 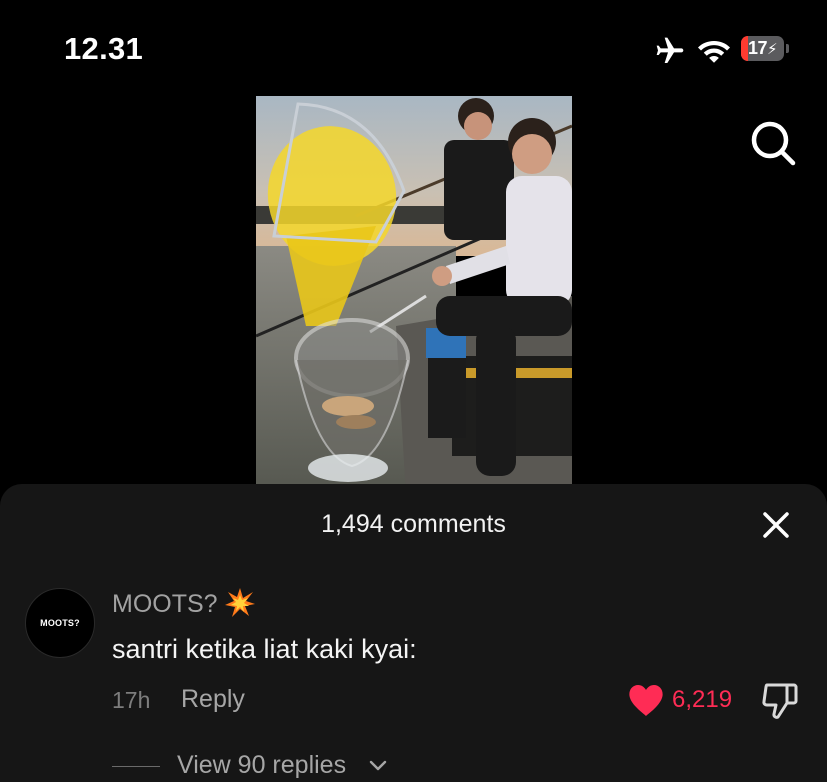 I want to click on battery-body: 17⚡, so click(x=762, y=48).